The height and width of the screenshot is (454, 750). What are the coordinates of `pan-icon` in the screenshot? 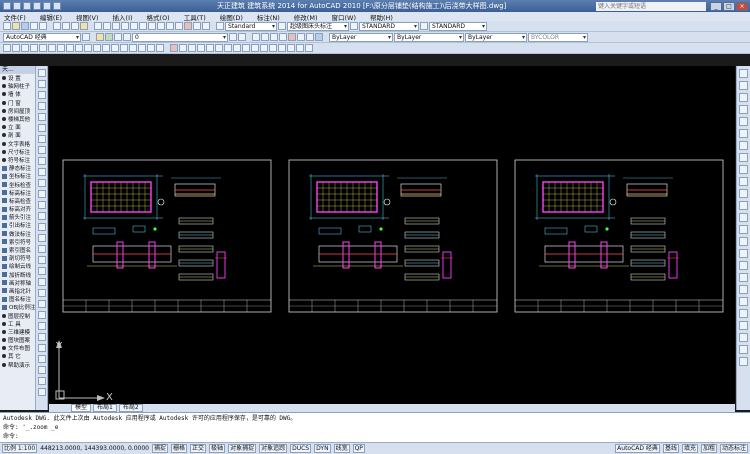 It's located at (116, 26).